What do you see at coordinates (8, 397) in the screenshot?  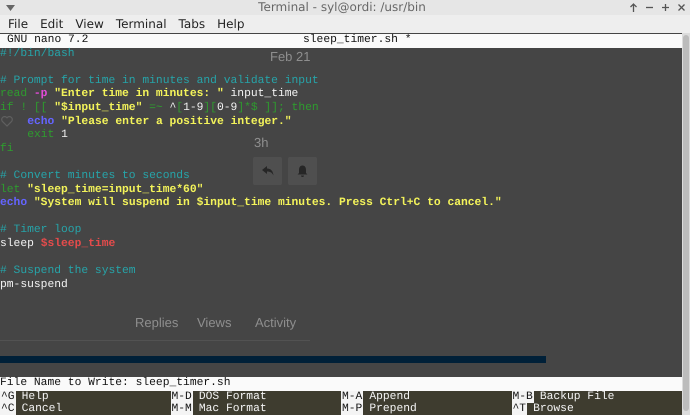 I see `shortcut-key: ^G` at bounding box center [8, 397].